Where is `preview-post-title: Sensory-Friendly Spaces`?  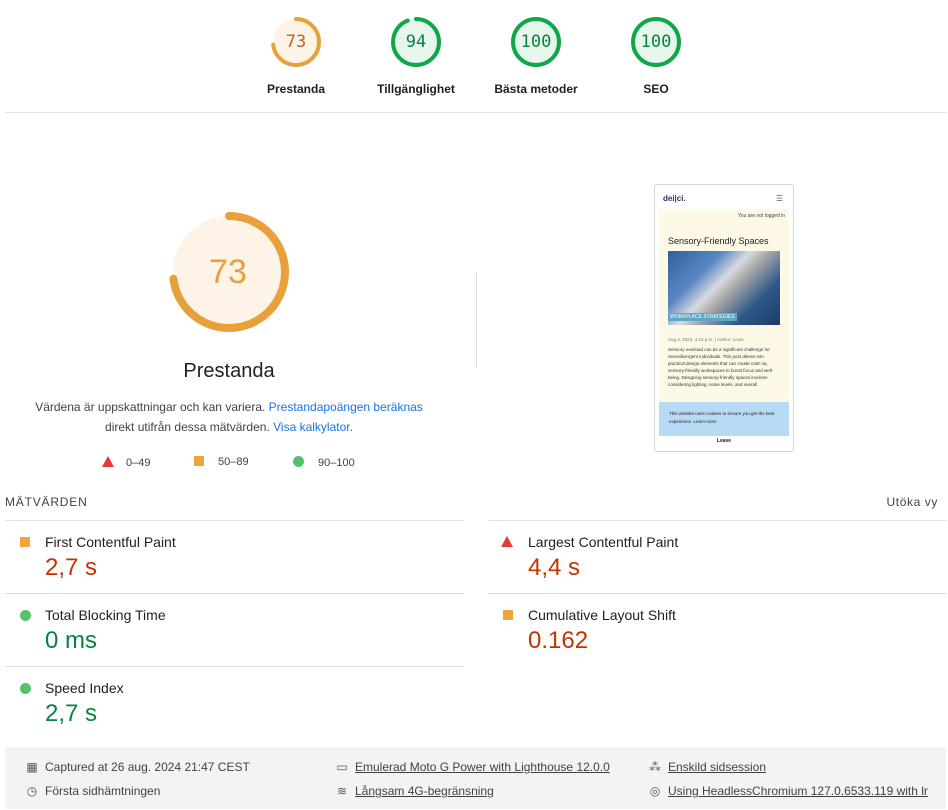
preview-post-title: Sensory-Friendly Spaces is located at coordinates (718, 241).